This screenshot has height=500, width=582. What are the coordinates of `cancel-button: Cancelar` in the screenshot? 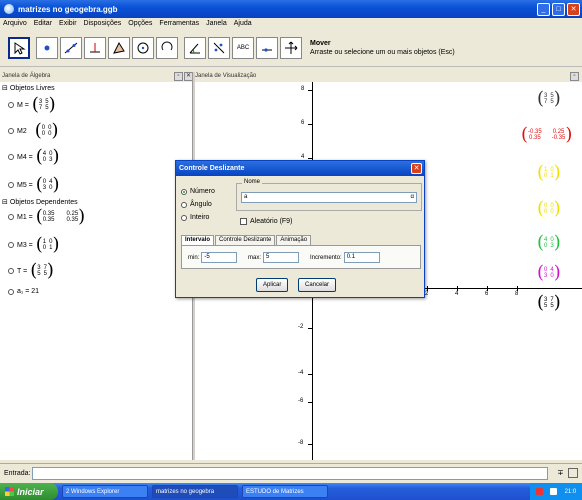 It's located at (317, 285).